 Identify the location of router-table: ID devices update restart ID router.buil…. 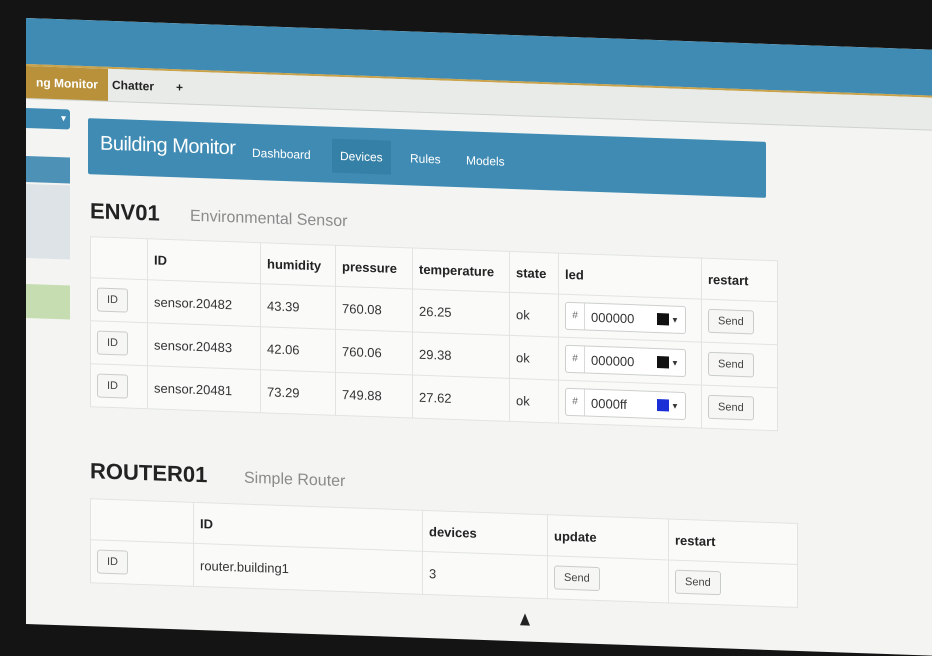
(444, 553).